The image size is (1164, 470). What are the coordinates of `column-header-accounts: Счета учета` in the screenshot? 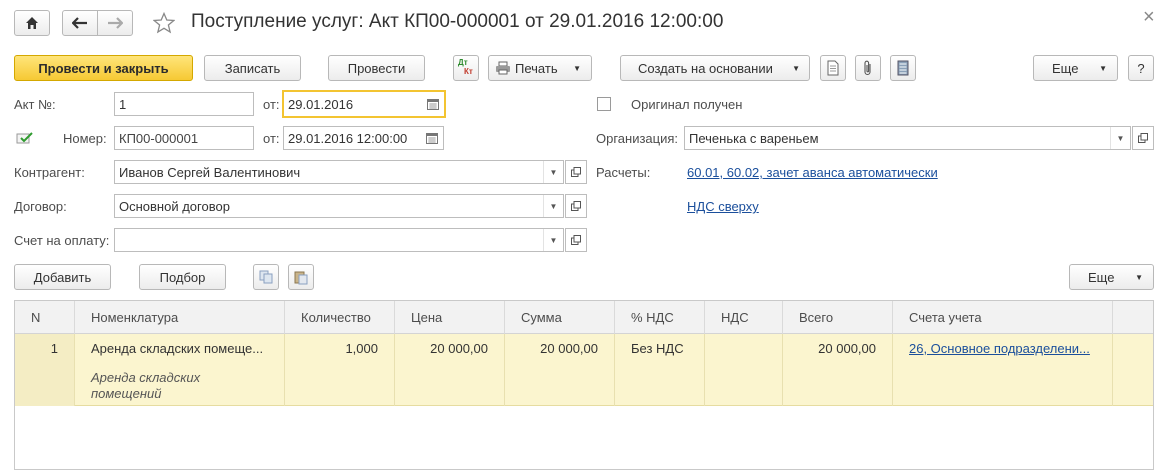 It's located at (1003, 317).